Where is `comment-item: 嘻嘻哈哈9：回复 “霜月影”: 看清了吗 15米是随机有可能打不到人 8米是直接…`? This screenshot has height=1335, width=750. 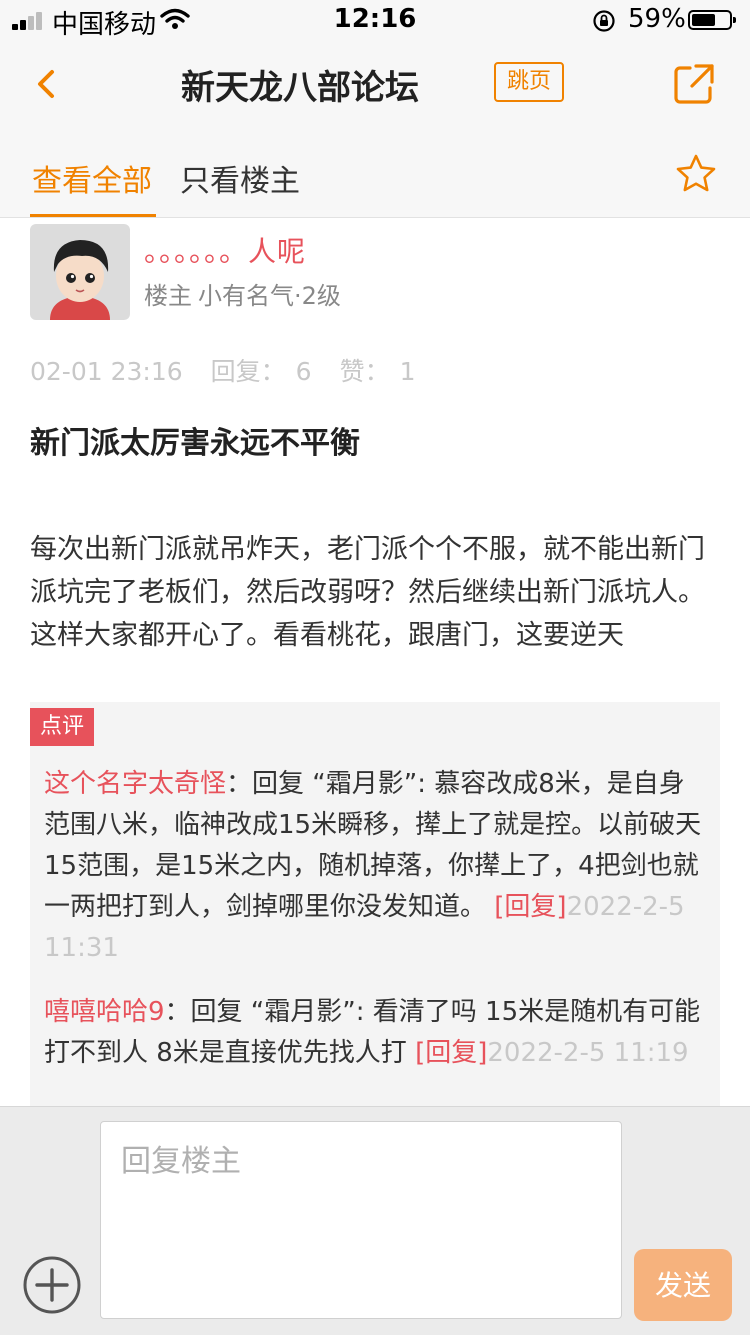
comment-item: 嘻嘻哈哈9：回复 “霜月影”: 看清了吗 15米是随机有可能打不到人 8米是直接… is located at coordinates (374, 1033).